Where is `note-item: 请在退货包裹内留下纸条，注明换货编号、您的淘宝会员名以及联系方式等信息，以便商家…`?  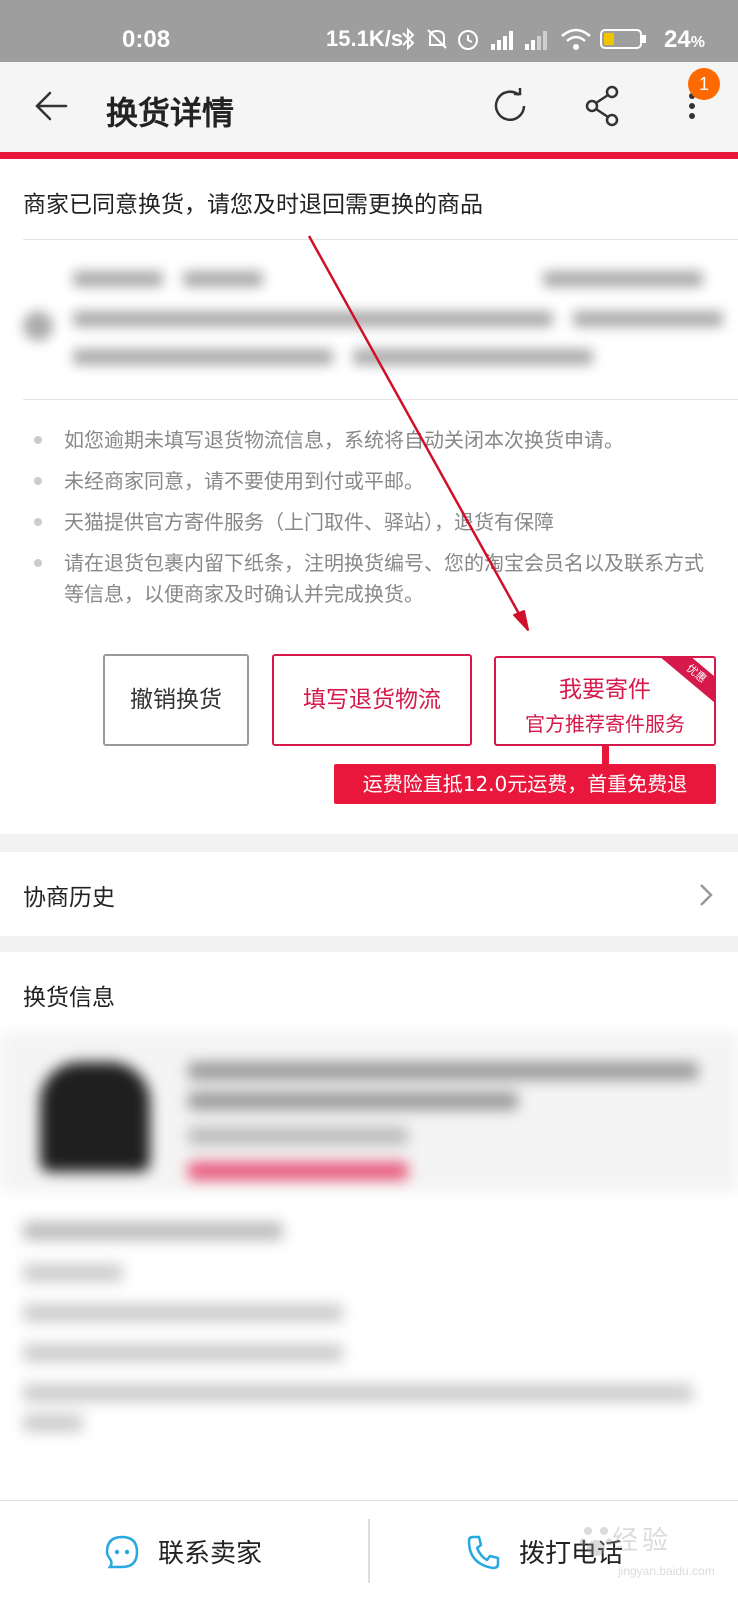
note-item: 请在退货包裹内留下纸条，注明换货编号、您的淘宝会员名以及联系方式等信息，以便商家… is located at coordinates (375, 579).